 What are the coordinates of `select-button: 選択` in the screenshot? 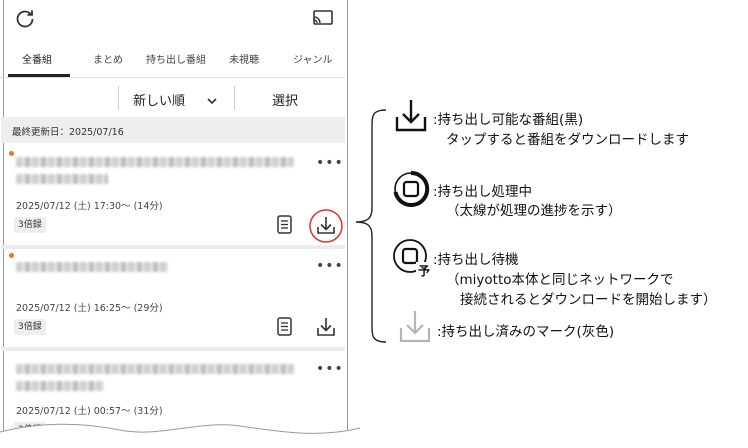 It's located at (285, 99).